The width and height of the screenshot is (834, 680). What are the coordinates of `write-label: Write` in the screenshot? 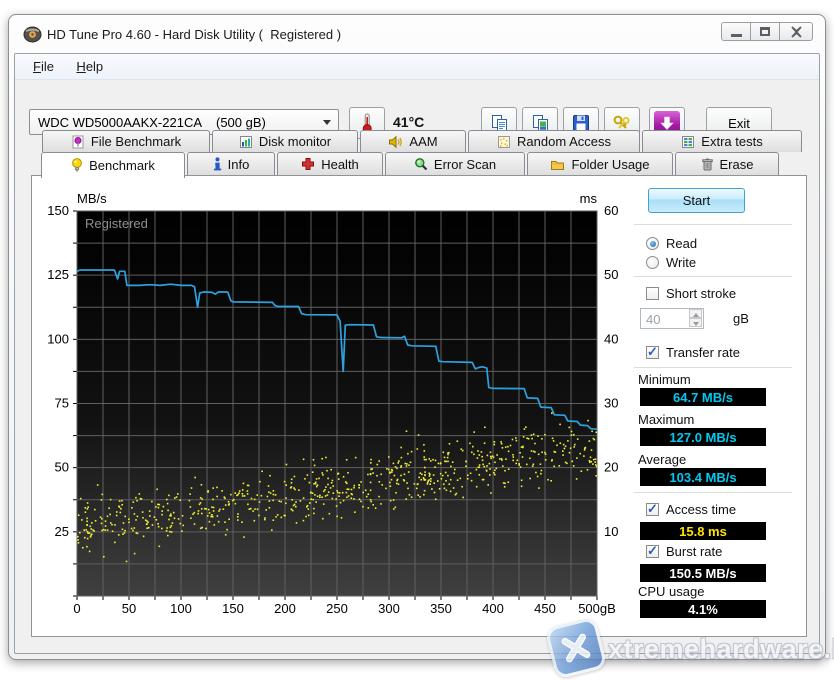 It's located at (681, 262).